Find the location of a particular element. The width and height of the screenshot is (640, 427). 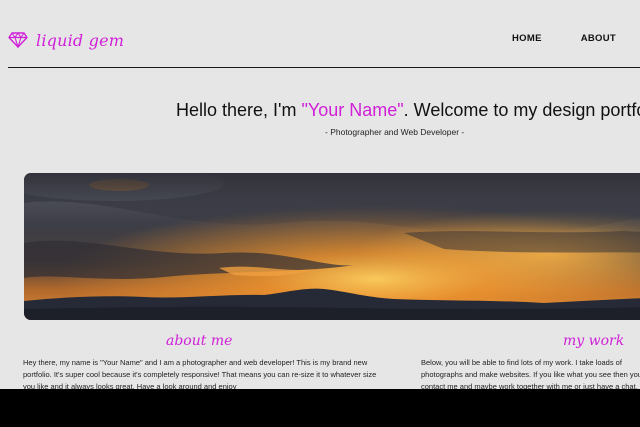

my-work-title: my work is located at coordinates (594, 341).